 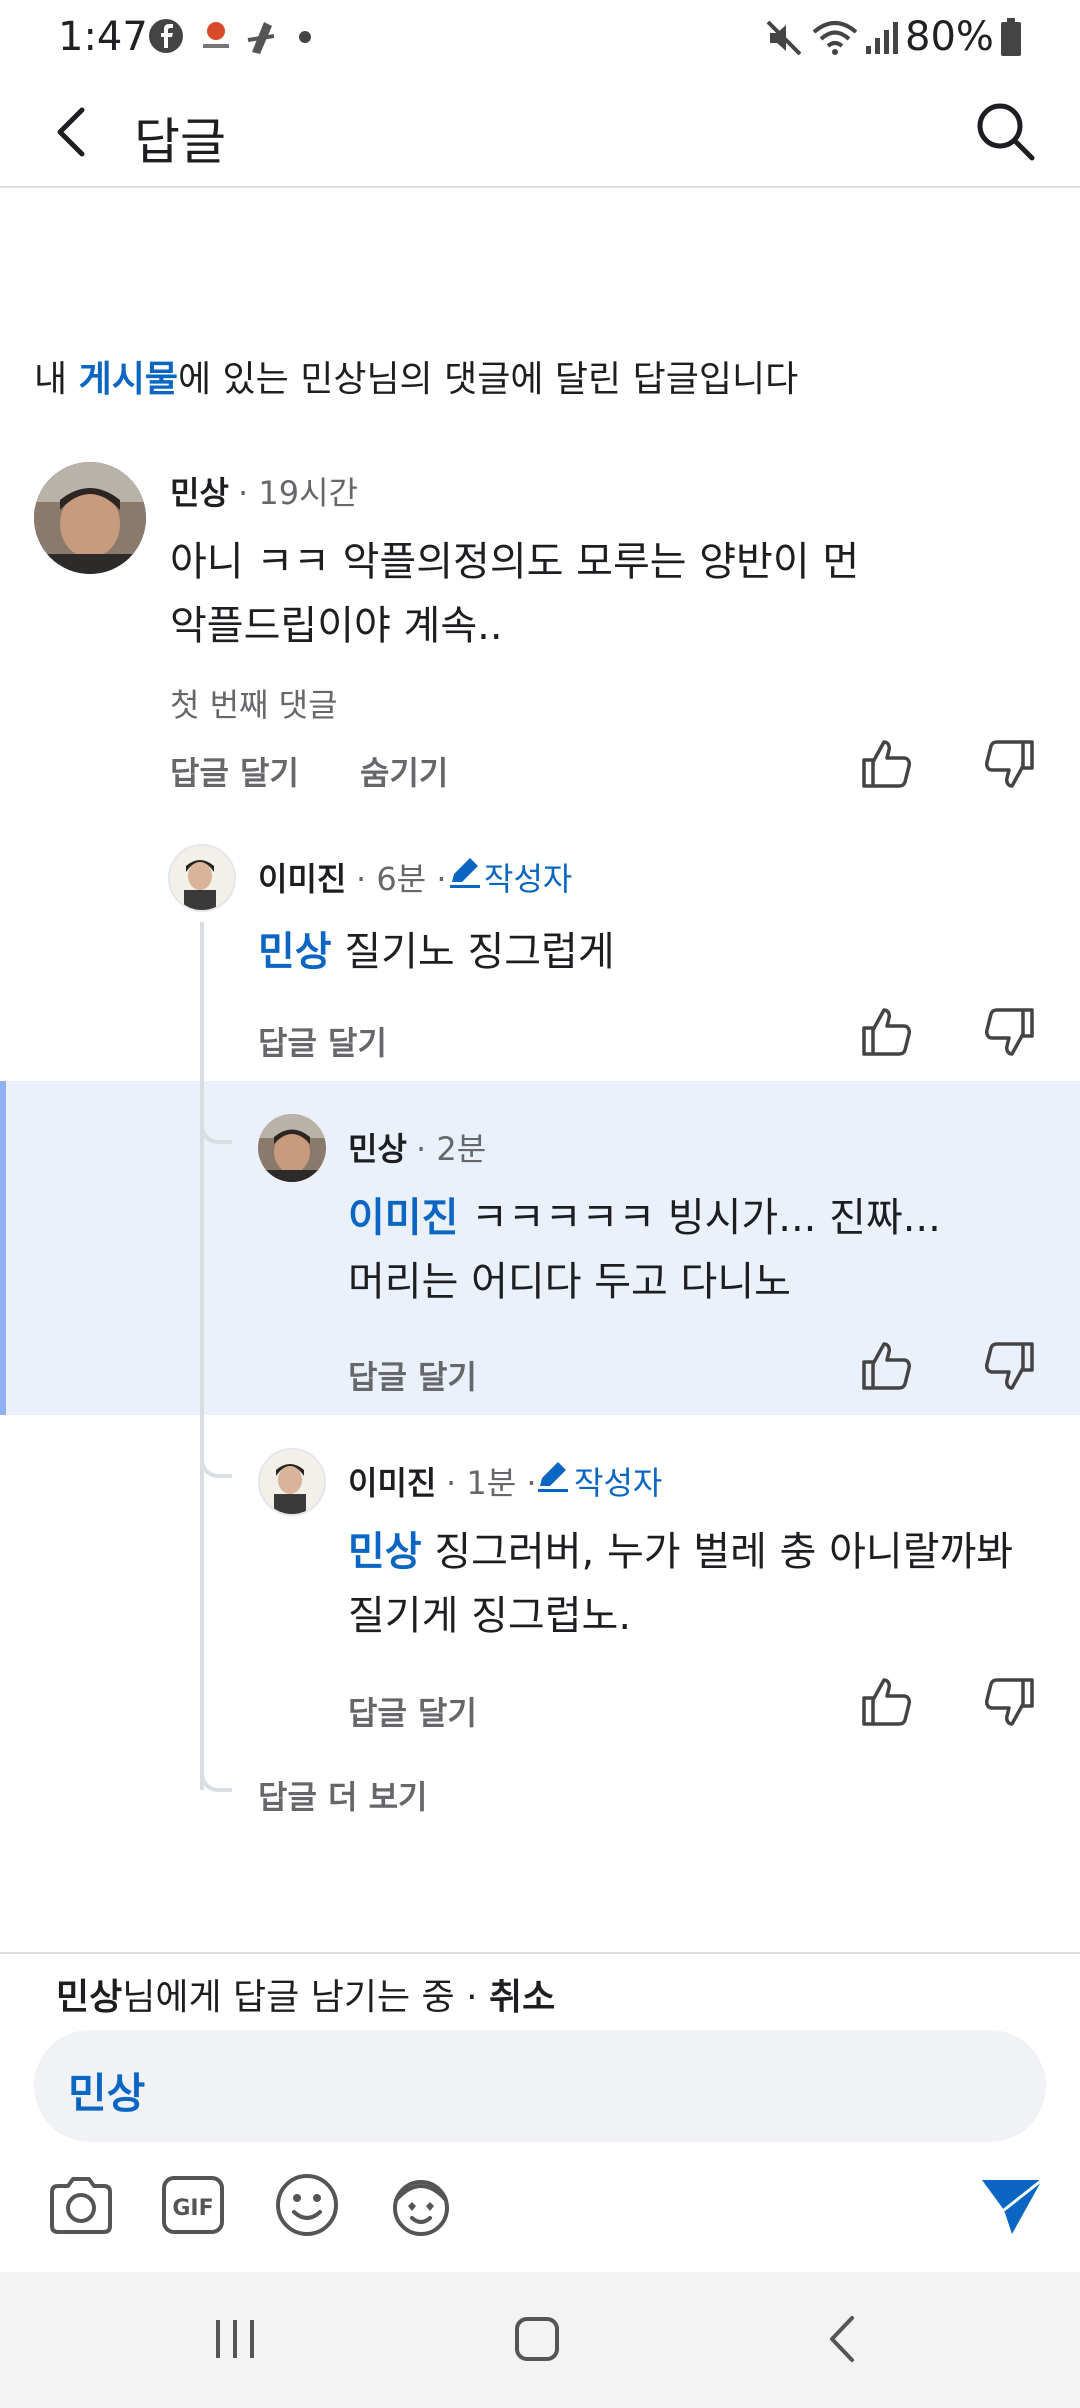 What do you see at coordinates (235, 2339) in the screenshot?
I see `recent-apps-icon` at bounding box center [235, 2339].